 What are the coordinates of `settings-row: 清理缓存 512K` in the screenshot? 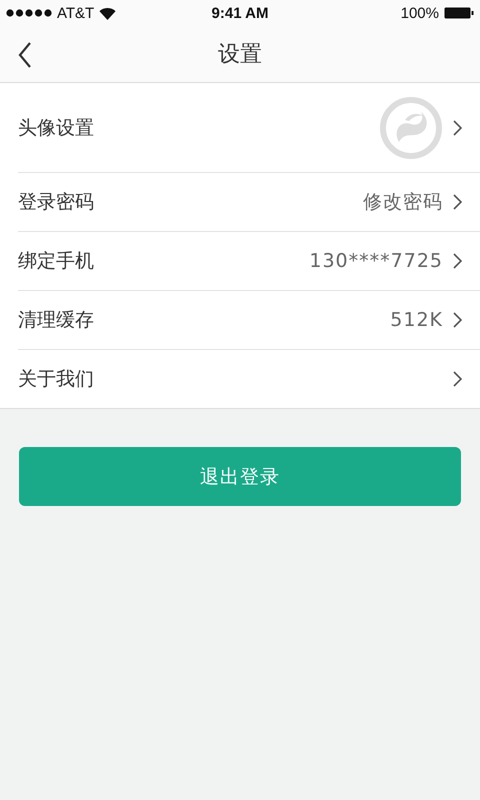 It's located at (249, 319).